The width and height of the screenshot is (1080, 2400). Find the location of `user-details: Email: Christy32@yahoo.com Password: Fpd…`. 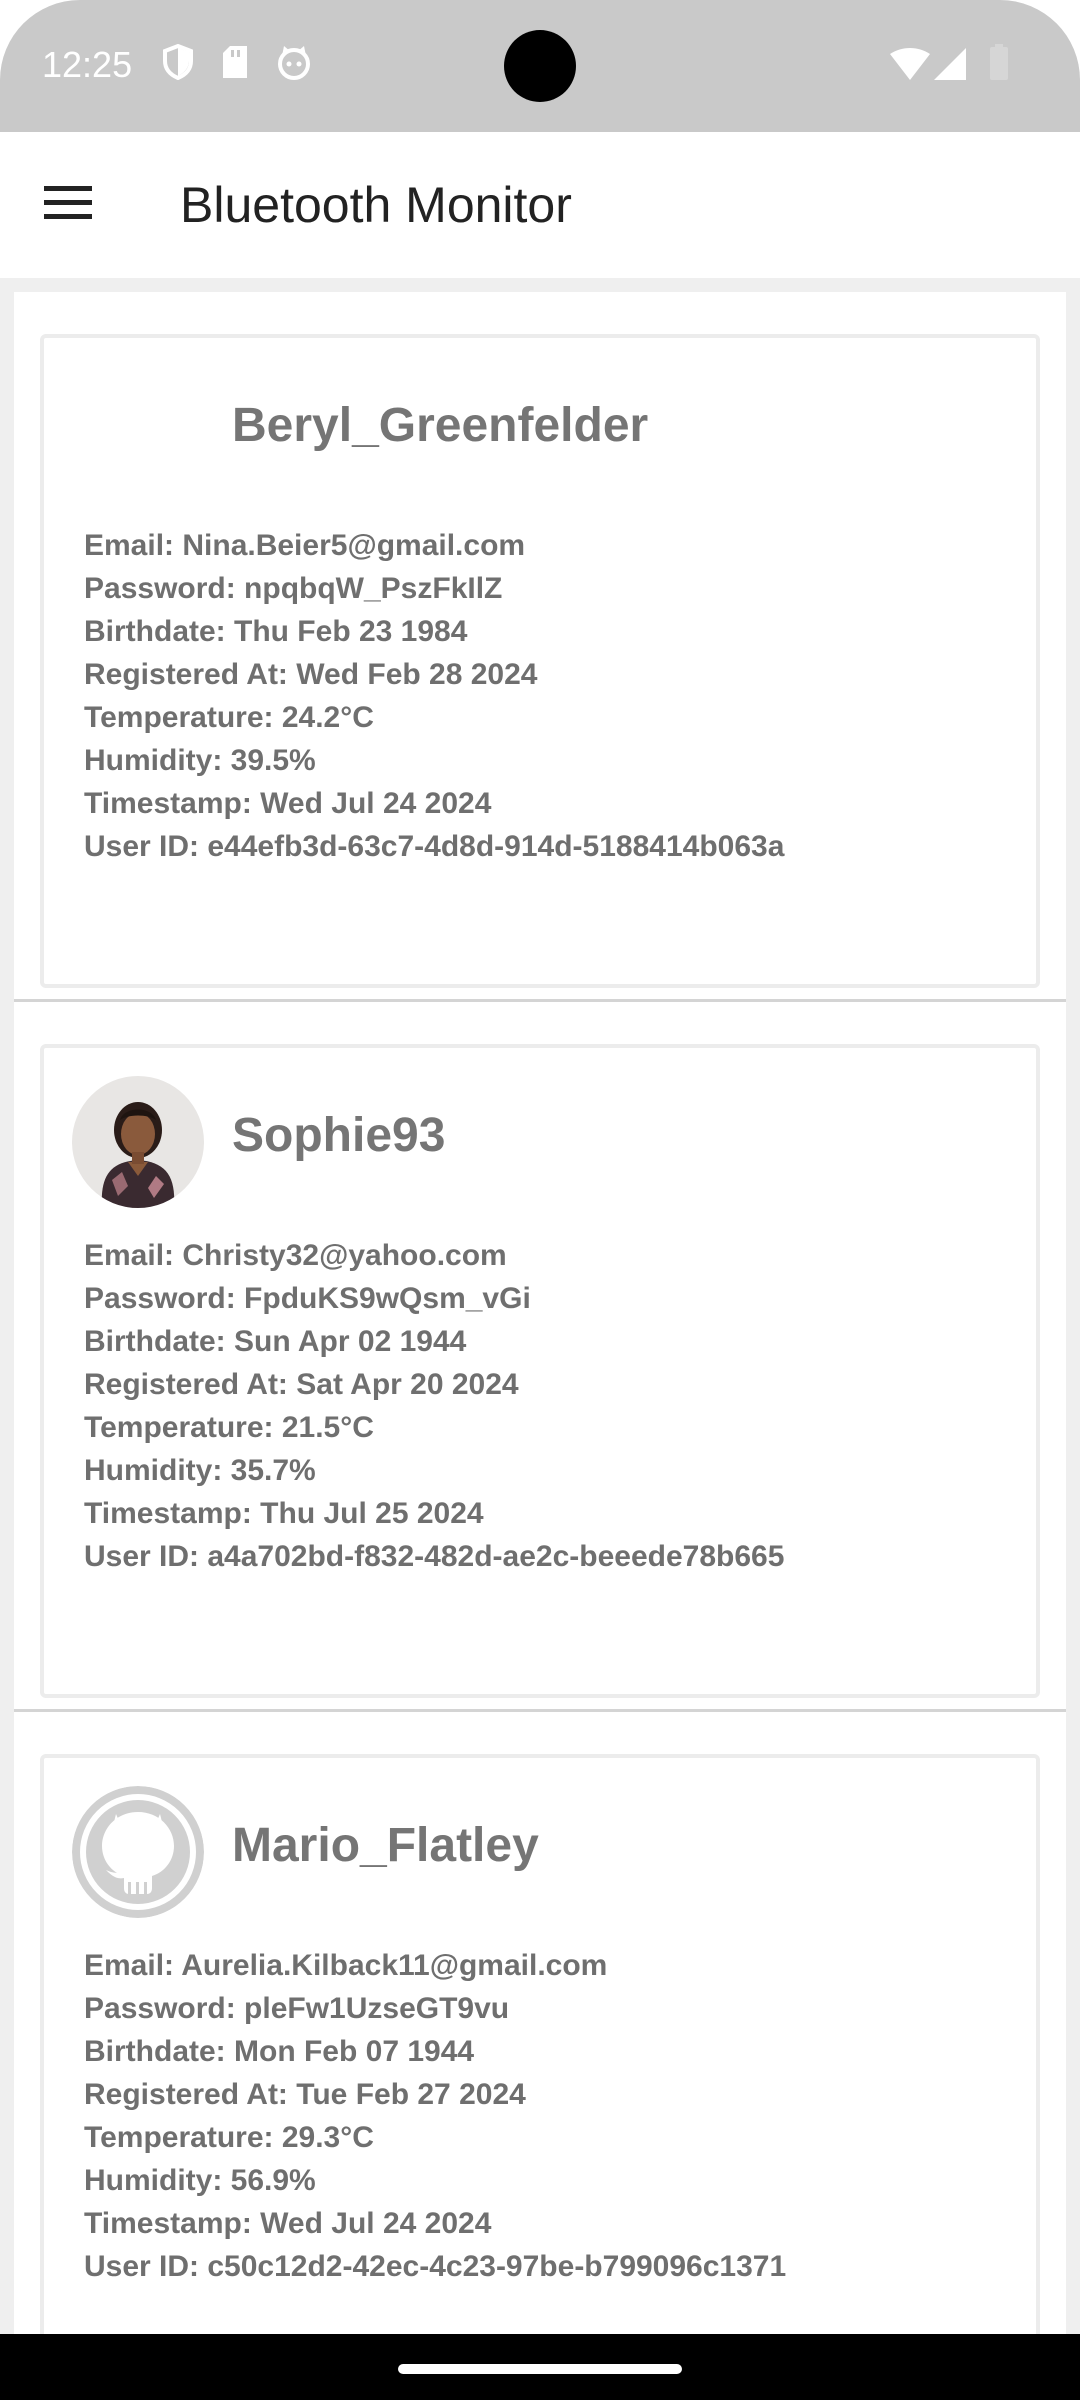

user-details: Email: Christy32@yahoo.com Password: Fpd… is located at coordinates (434, 1406).